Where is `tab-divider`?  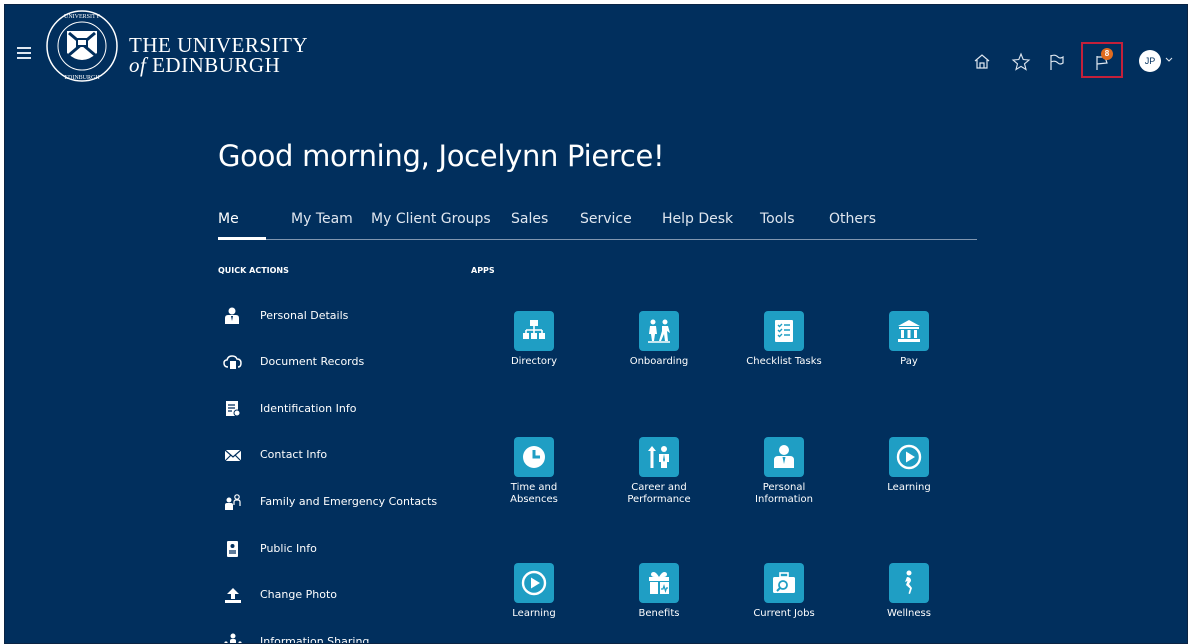 tab-divider is located at coordinates (597, 239).